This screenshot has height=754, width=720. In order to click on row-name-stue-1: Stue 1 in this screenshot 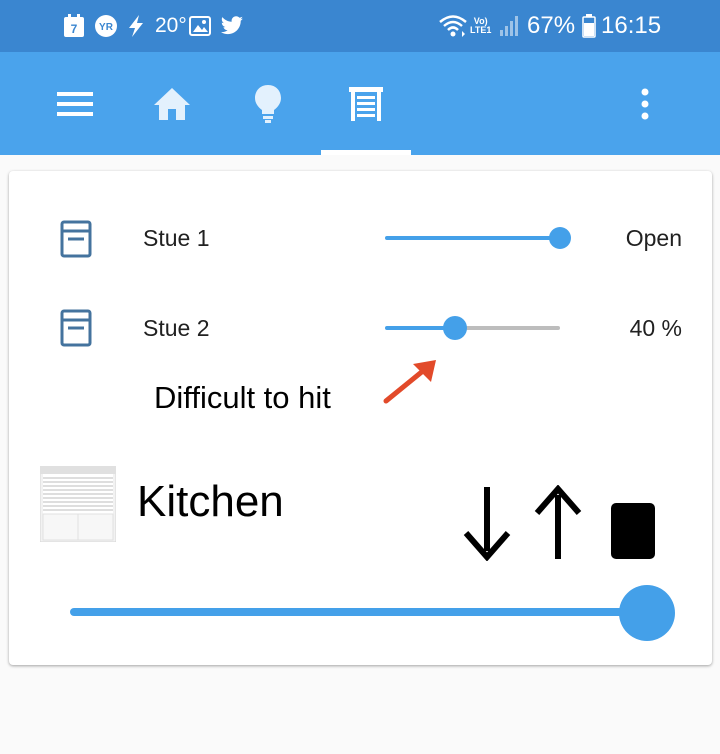, I will do `click(176, 238)`.